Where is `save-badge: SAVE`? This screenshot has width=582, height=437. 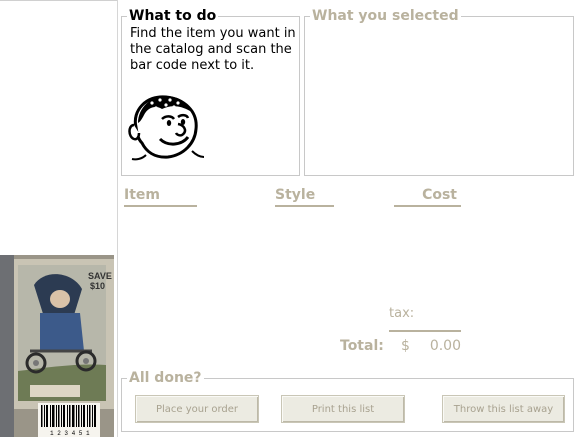 save-badge: SAVE is located at coordinates (100, 276).